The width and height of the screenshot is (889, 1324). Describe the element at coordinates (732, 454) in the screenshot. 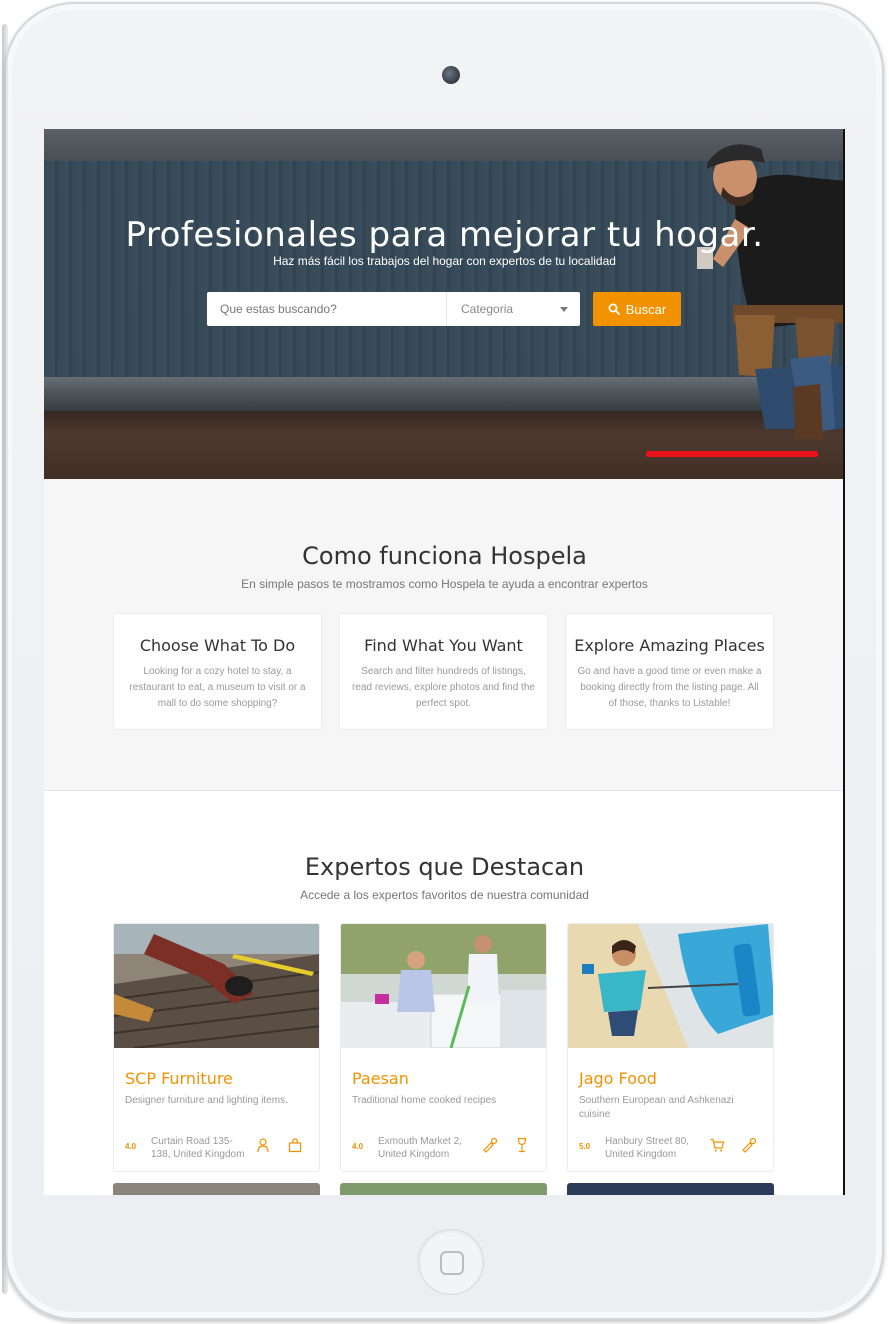

I see `slider-indicator` at that location.